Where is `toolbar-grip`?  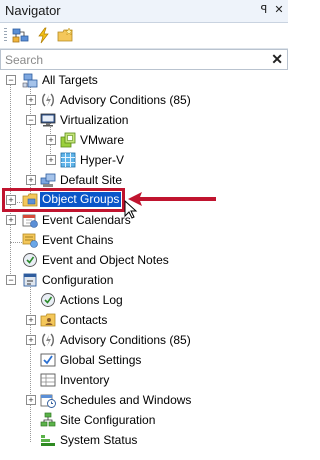 toolbar-grip is located at coordinates (5, 35).